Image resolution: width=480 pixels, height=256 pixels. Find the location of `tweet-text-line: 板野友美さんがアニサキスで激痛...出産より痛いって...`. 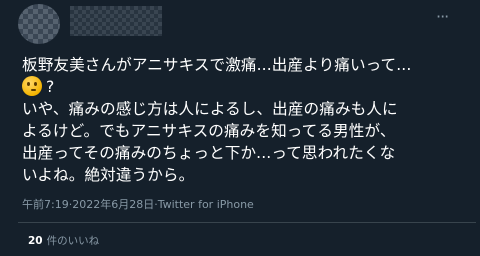

tweet-text-line: 板野友美さんがアニサキスで激痛...出産より痛いって... is located at coordinates (217, 65).